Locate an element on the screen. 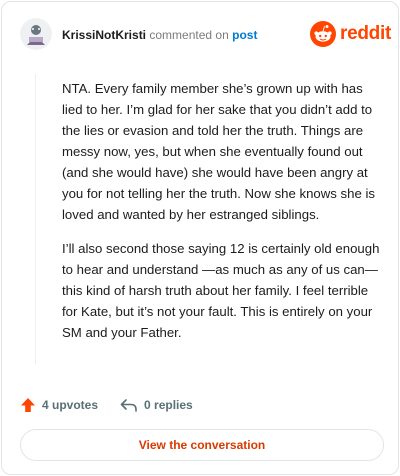  comment-actions: 4 upvotes 0 replies is located at coordinates (117, 405).